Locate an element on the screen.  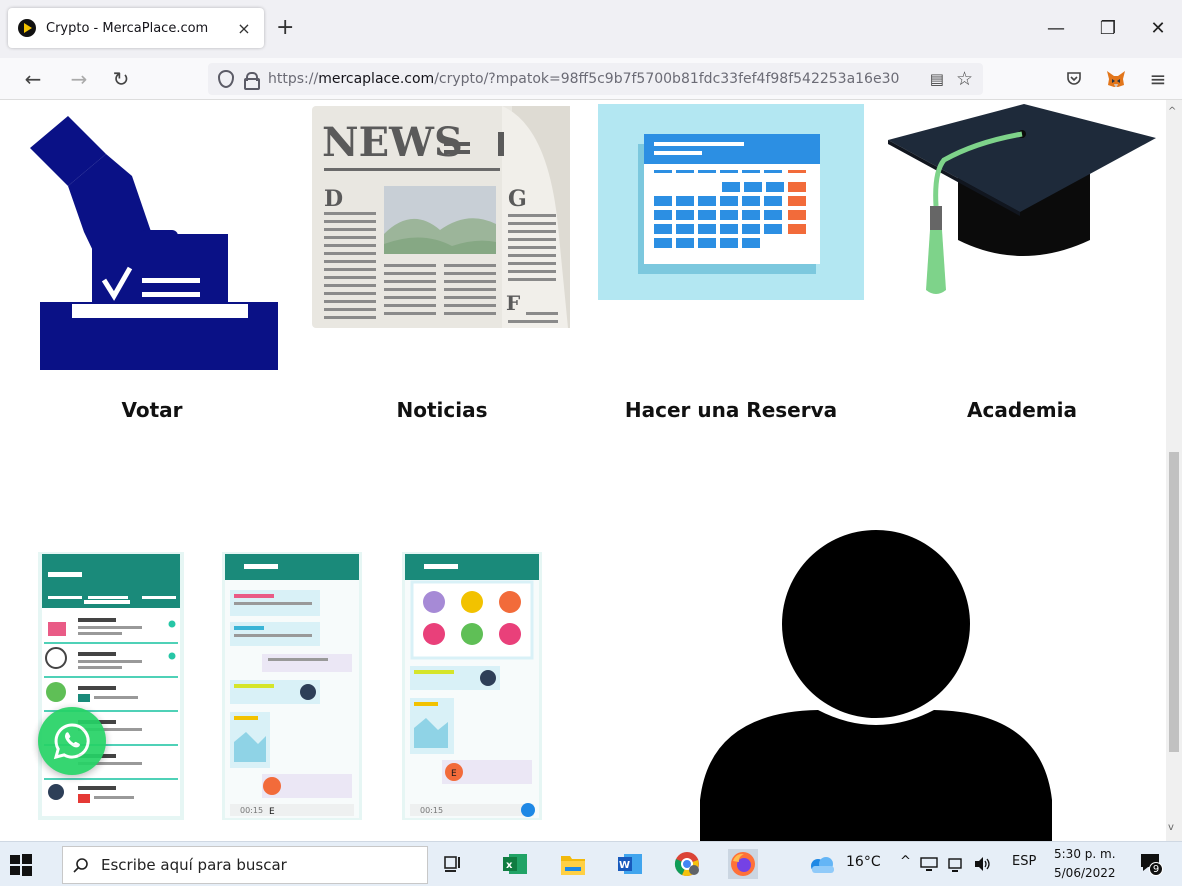
voice-timer-1: 00:15 is located at coordinates (251, 810).